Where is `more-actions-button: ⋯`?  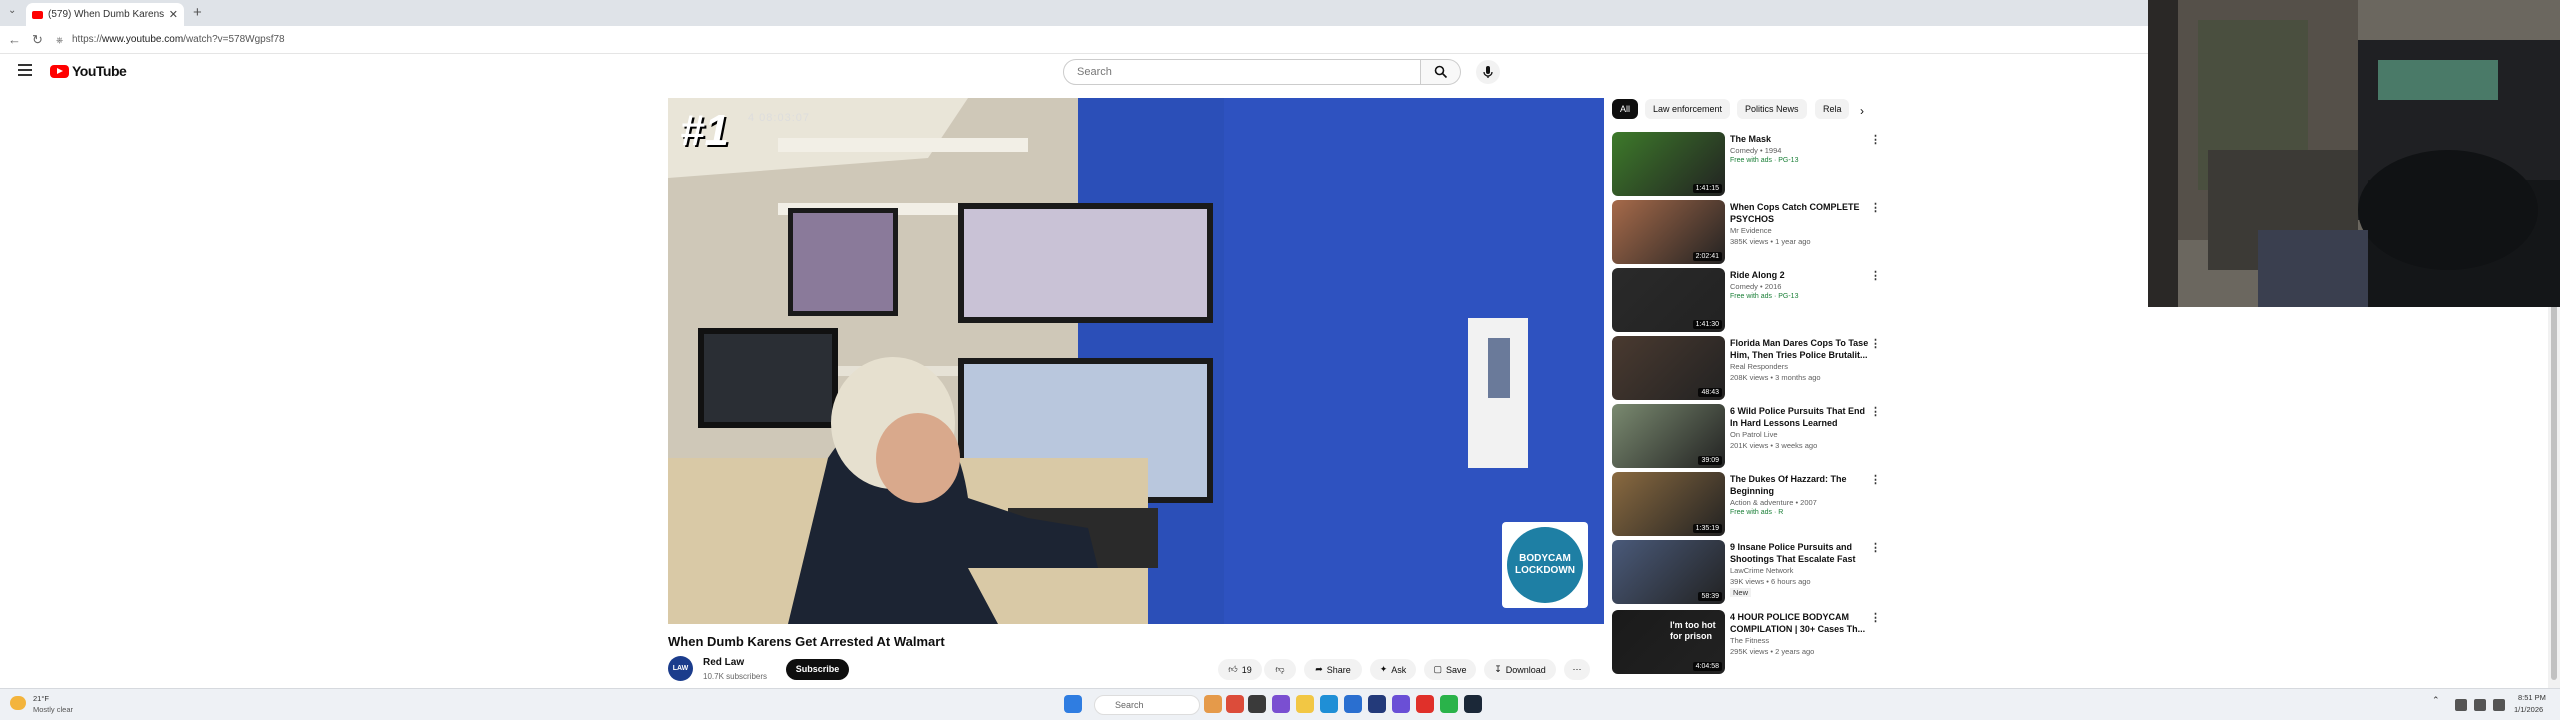
more-actions-button: ⋯ is located at coordinates (1577, 669).